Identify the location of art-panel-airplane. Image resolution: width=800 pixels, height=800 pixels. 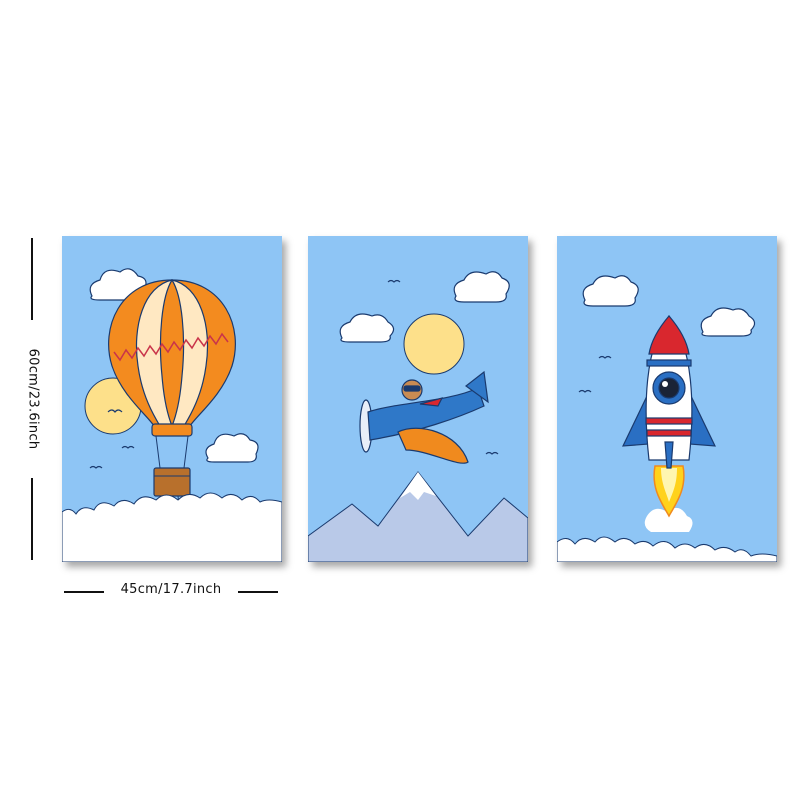
(418, 399).